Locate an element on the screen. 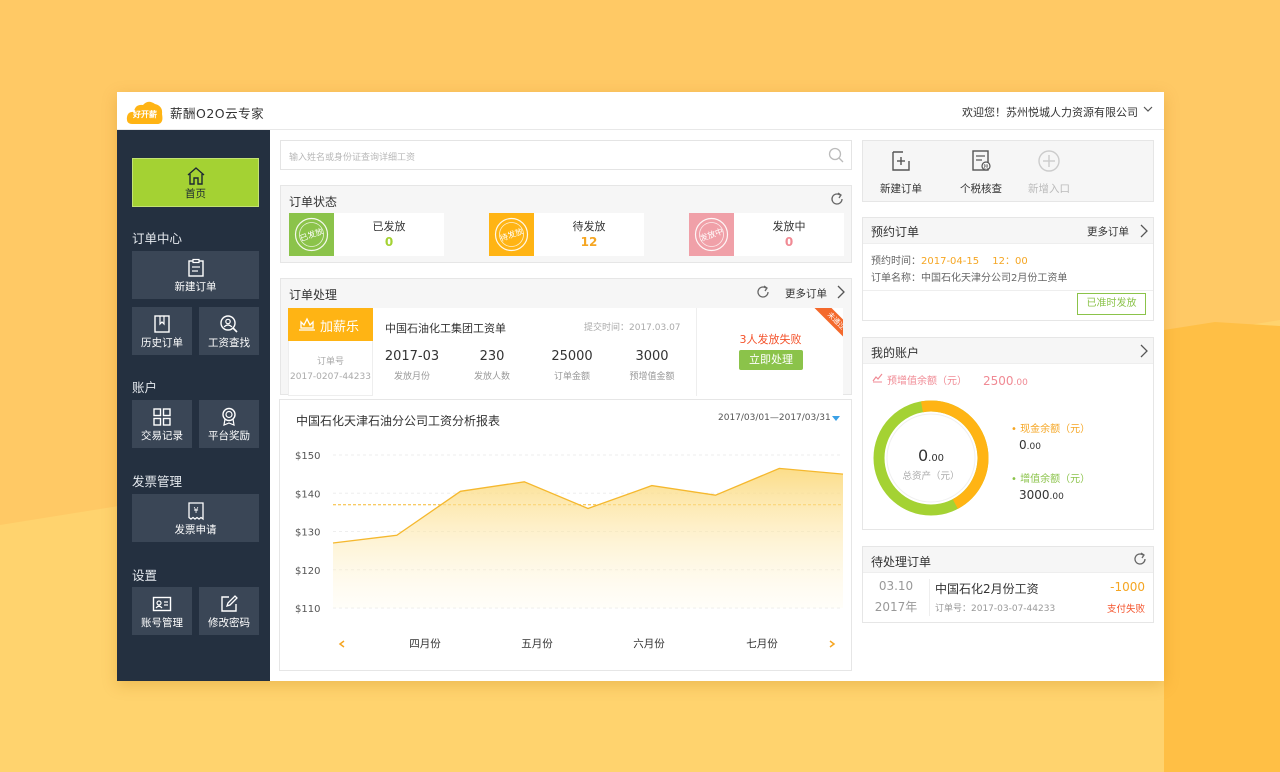 Image resolution: width=1280 pixels, height=772 pixels. total-asset-int: 0 is located at coordinates (923, 455).